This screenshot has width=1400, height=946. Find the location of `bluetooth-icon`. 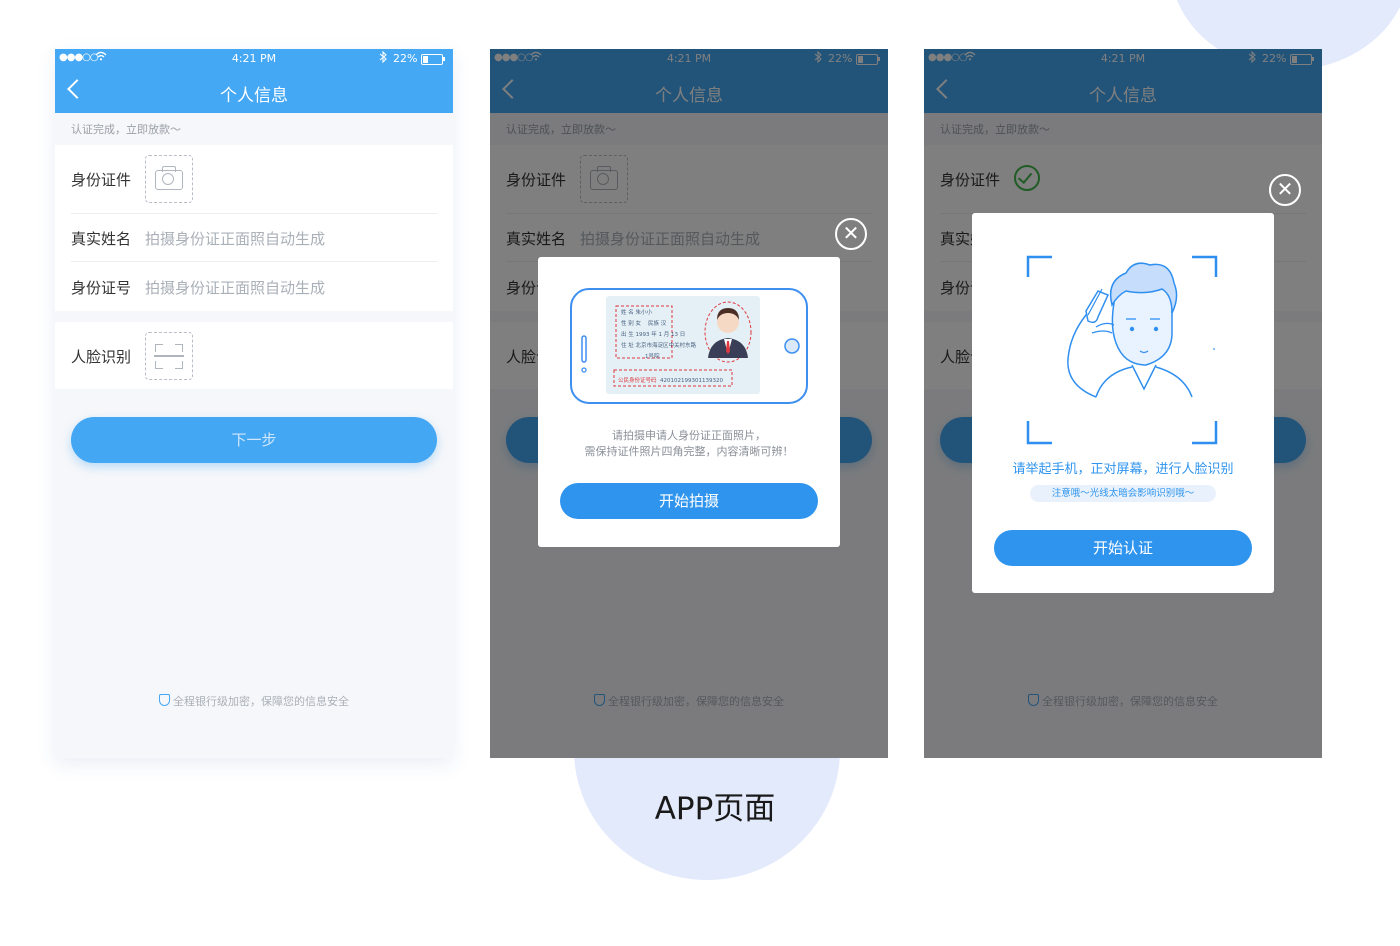

bluetooth-icon is located at coordinates (383, 58).